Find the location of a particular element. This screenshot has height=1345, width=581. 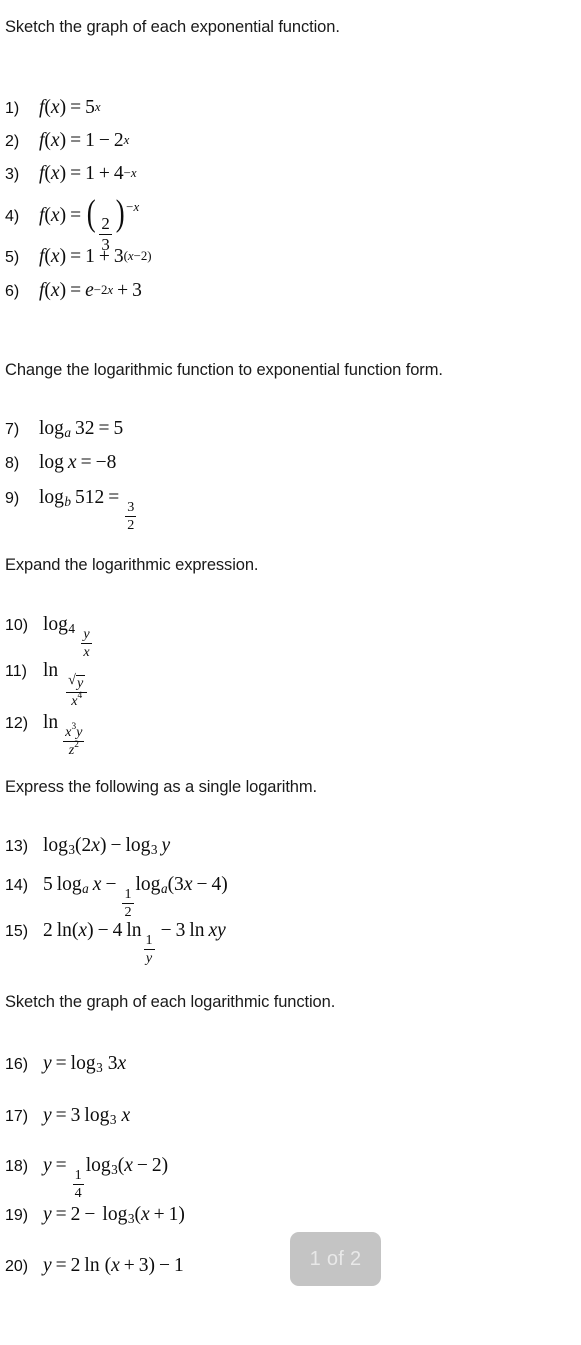

problem-expression: ln √ y x4 is located at coordinates (66, 684).